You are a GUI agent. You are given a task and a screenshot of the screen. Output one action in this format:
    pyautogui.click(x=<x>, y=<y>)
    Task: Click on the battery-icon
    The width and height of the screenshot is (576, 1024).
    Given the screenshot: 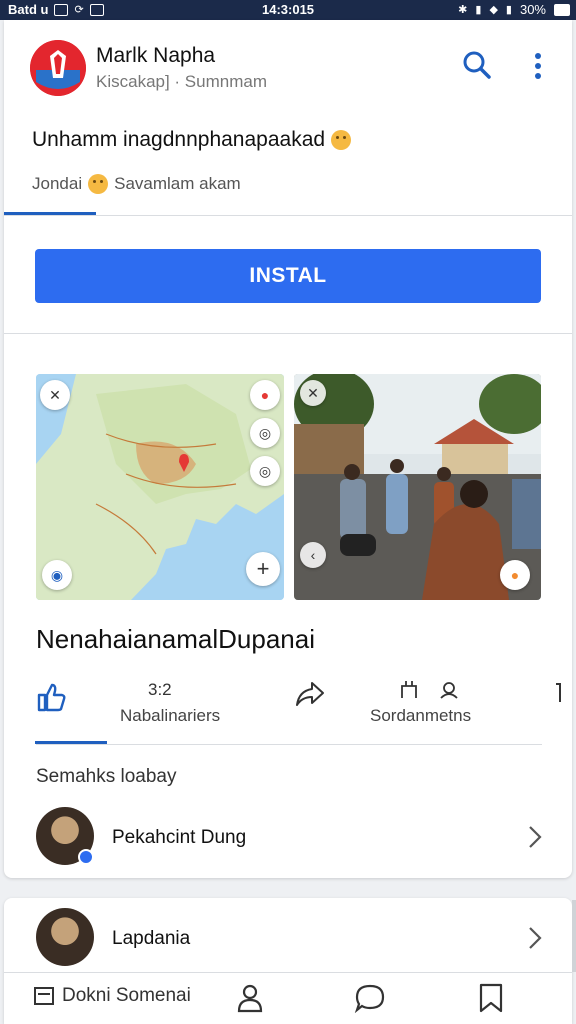 What is the action you would take?
    pyautogui.click(x=562, y=9)
    